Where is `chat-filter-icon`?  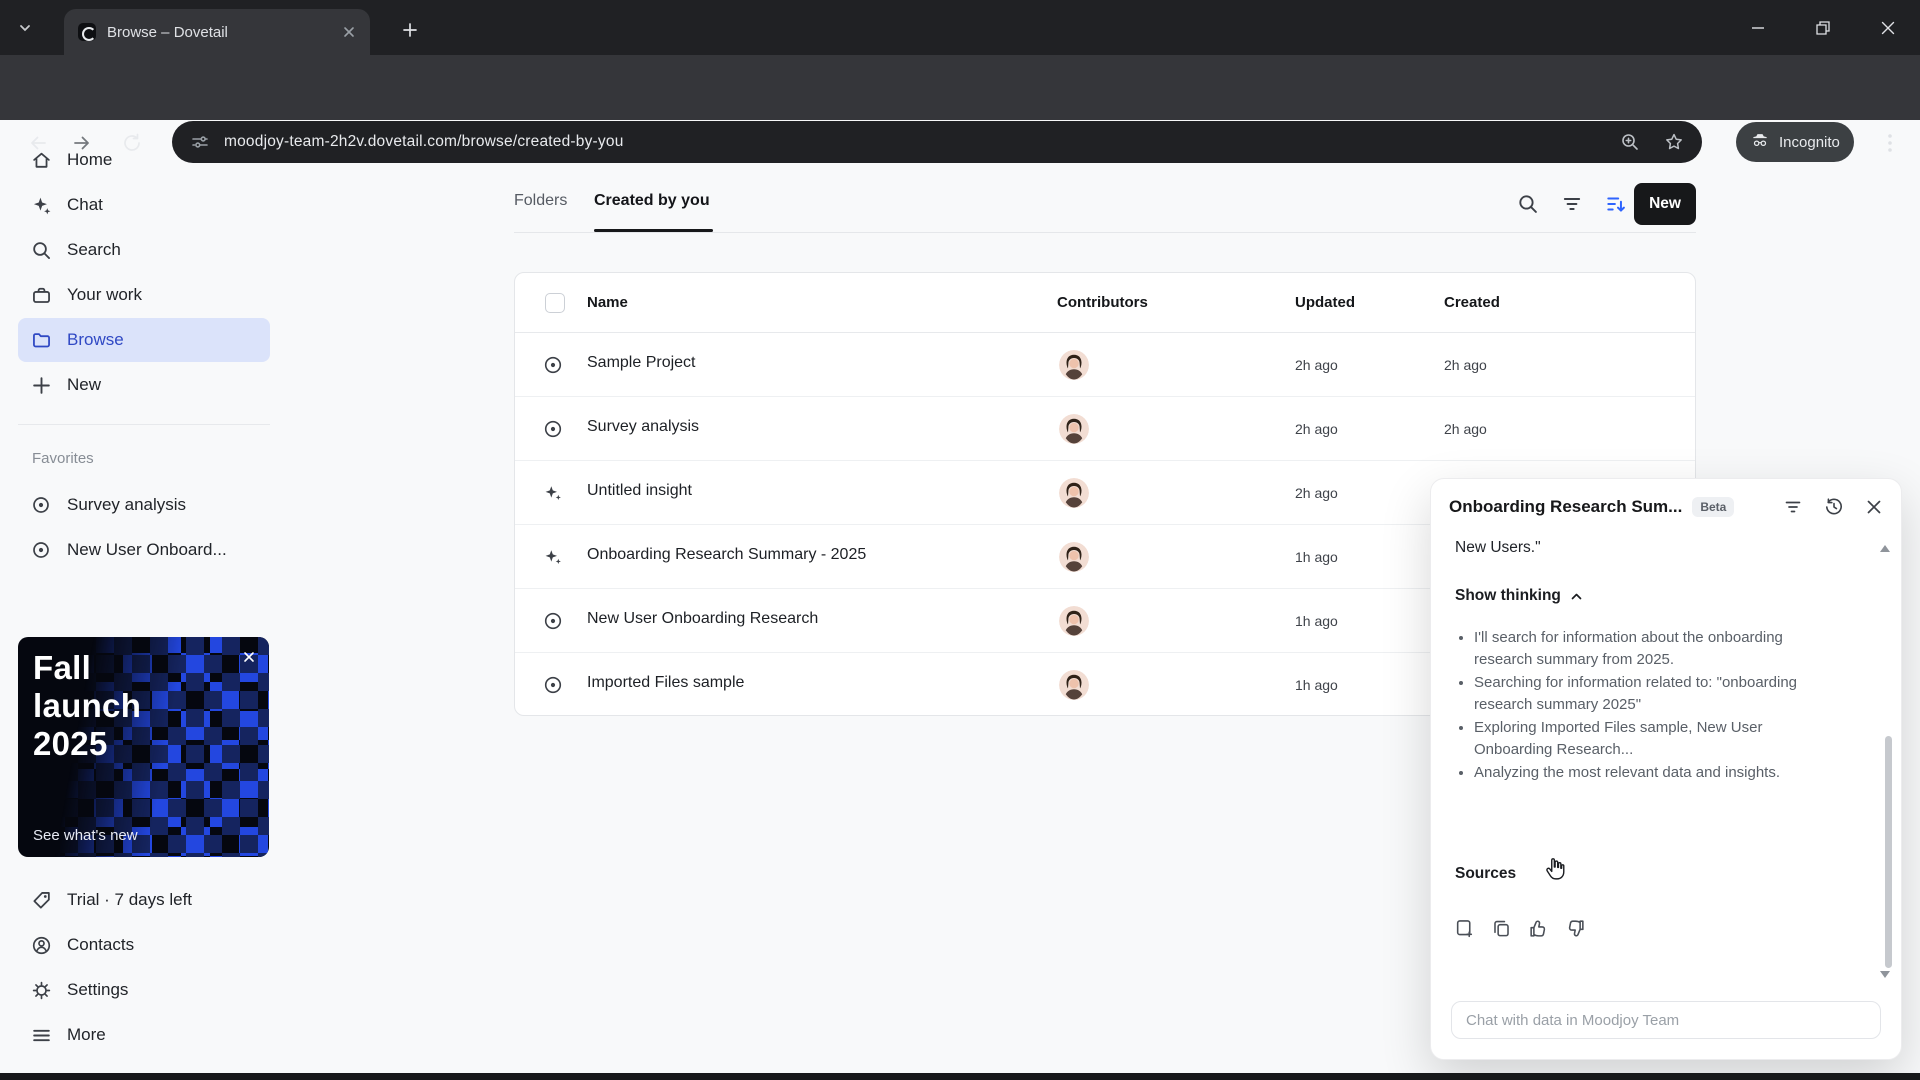
chat-filter-icon is located at coordinates (1793, 507).